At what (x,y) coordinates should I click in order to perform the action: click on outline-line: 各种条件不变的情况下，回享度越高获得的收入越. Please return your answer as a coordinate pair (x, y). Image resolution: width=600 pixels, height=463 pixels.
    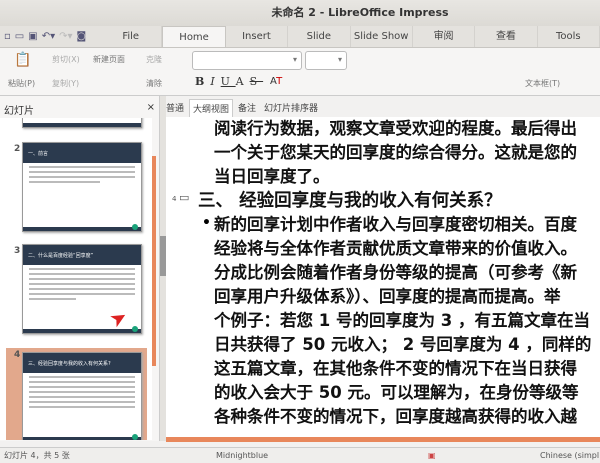
    Looking at the image, I should click on (395, 416).